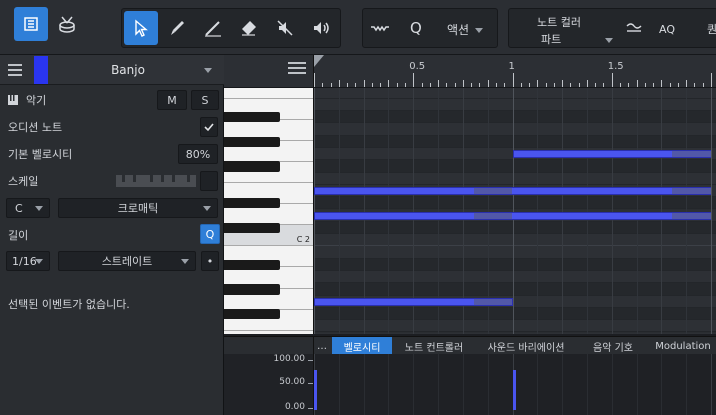 The height and width of the screenshot is (415, 716). Describe the element at coordinates (667, 29) in the screenshot. I see `audio-quantize-button: AQ` at that location.